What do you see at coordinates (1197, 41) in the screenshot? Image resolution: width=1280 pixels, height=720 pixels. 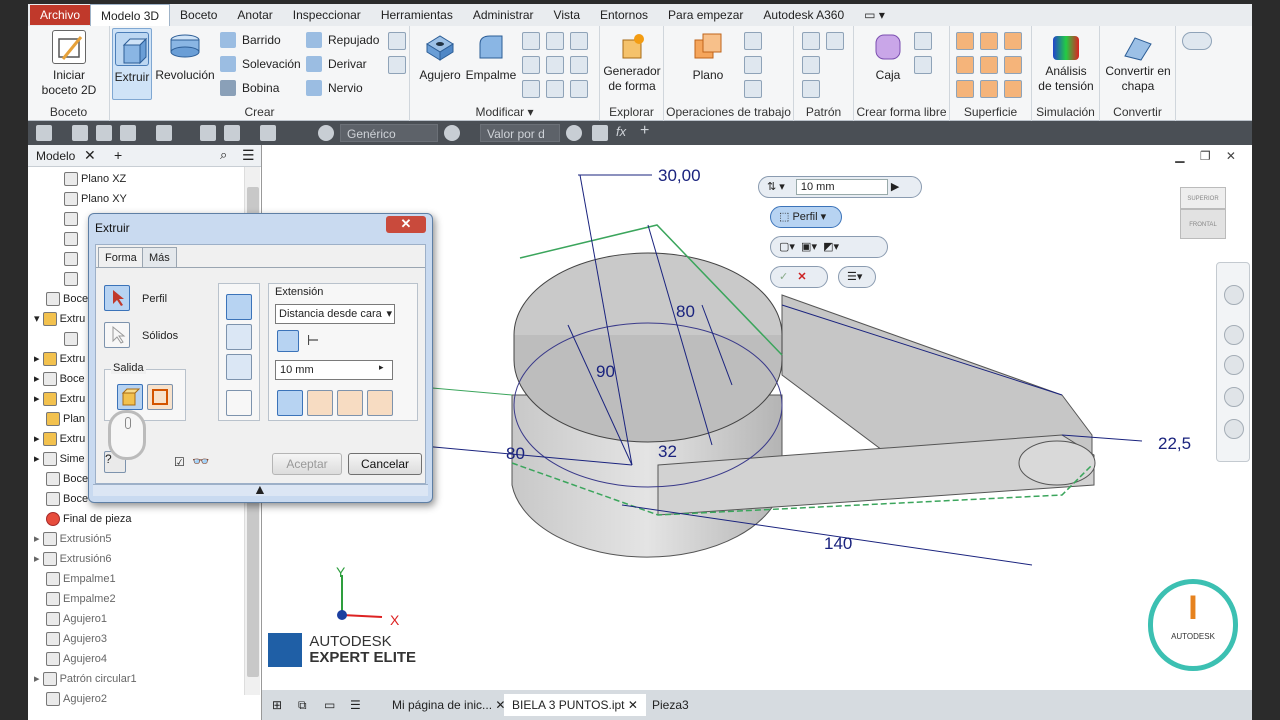 I see `ribbon-dropdown-icon` at bounding box center [1197, 41].